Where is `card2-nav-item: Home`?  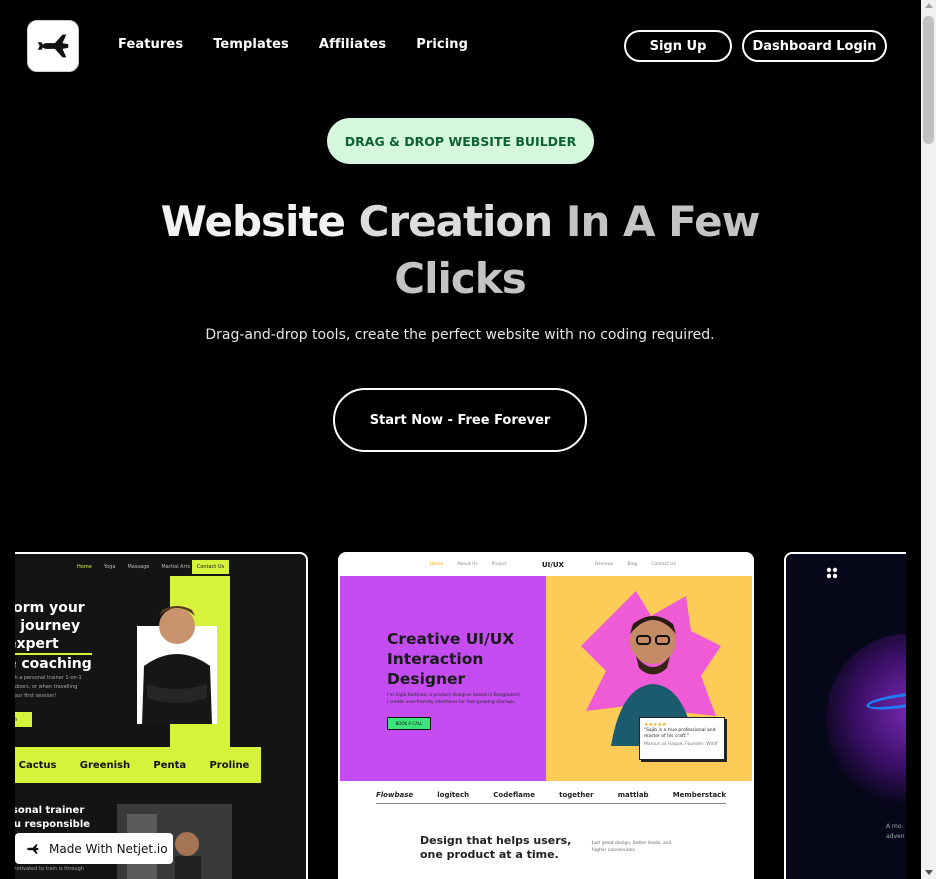 card2-nav-item: Home is located at coordinates (437, 564).